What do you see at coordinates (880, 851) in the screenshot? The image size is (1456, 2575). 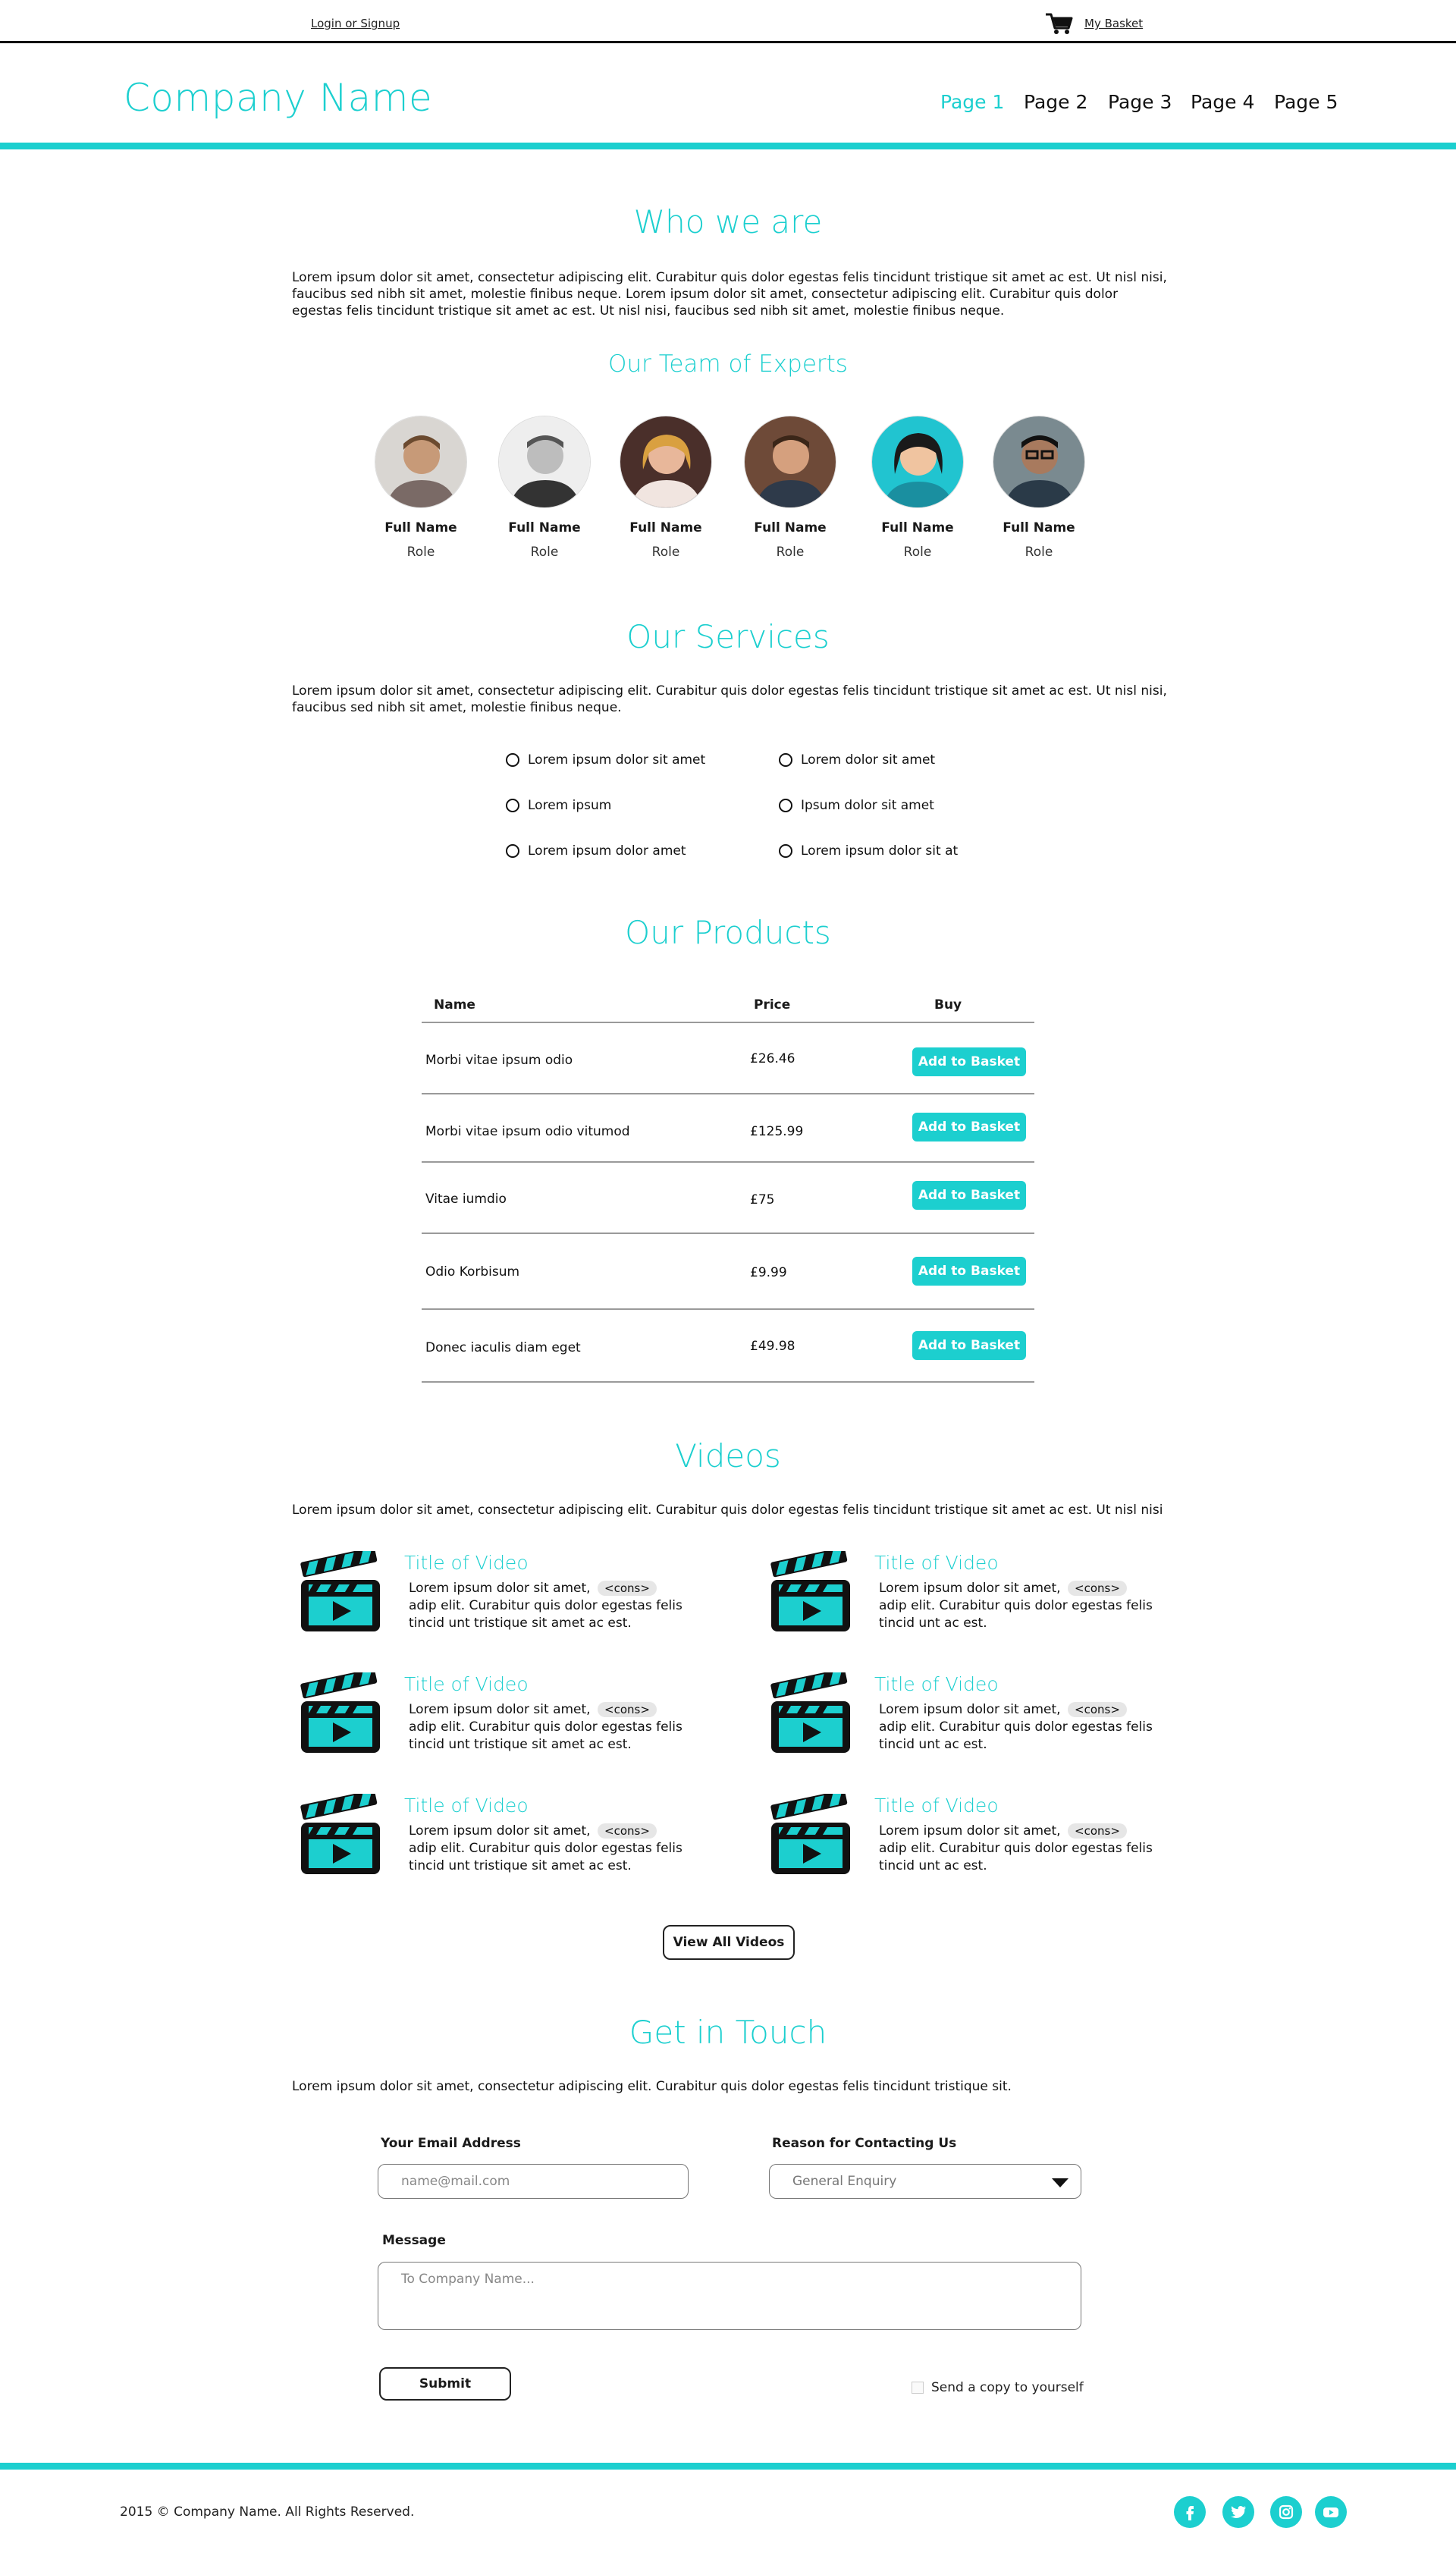 I see `service-label: Lorem ipsum dolor sit at` at bounding box center [880, 851].